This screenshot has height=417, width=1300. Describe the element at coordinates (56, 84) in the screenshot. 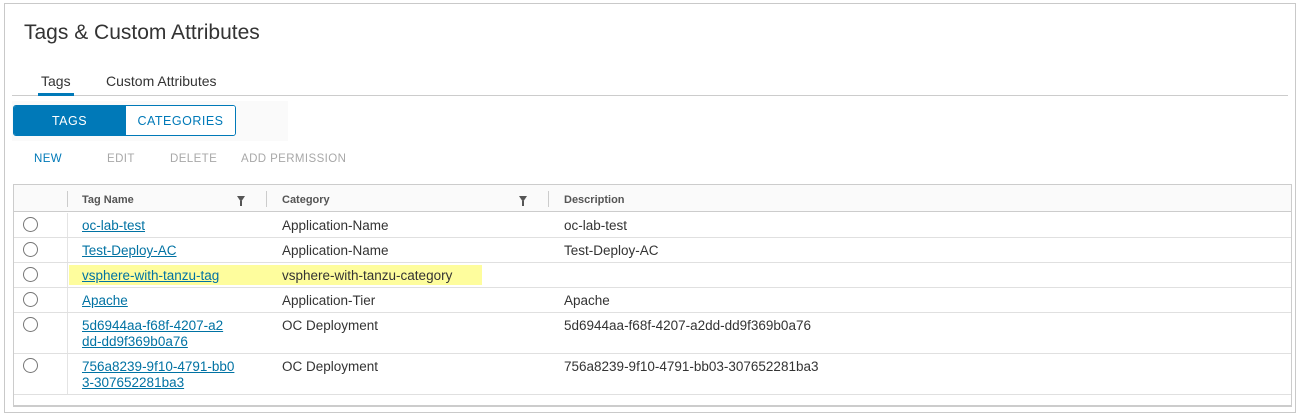

I see `tab-tags: Tags` at that location.